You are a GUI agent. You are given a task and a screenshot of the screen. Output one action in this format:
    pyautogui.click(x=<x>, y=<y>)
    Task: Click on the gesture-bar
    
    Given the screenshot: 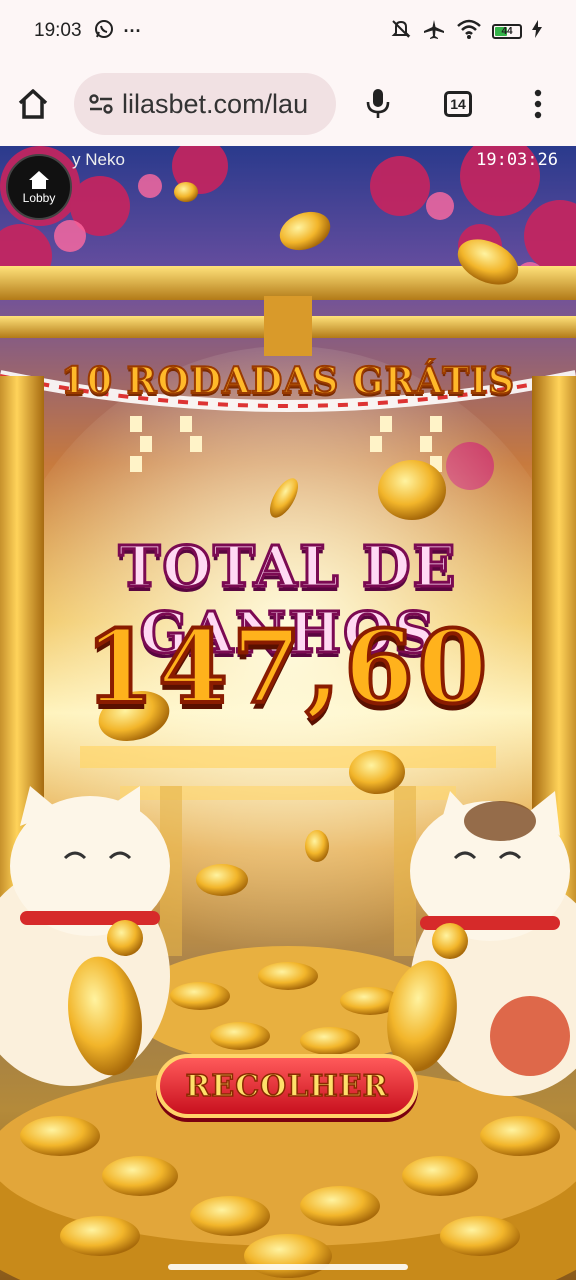 What is the action you would take?
    pyautogui.click(x=288, y=1267)
    